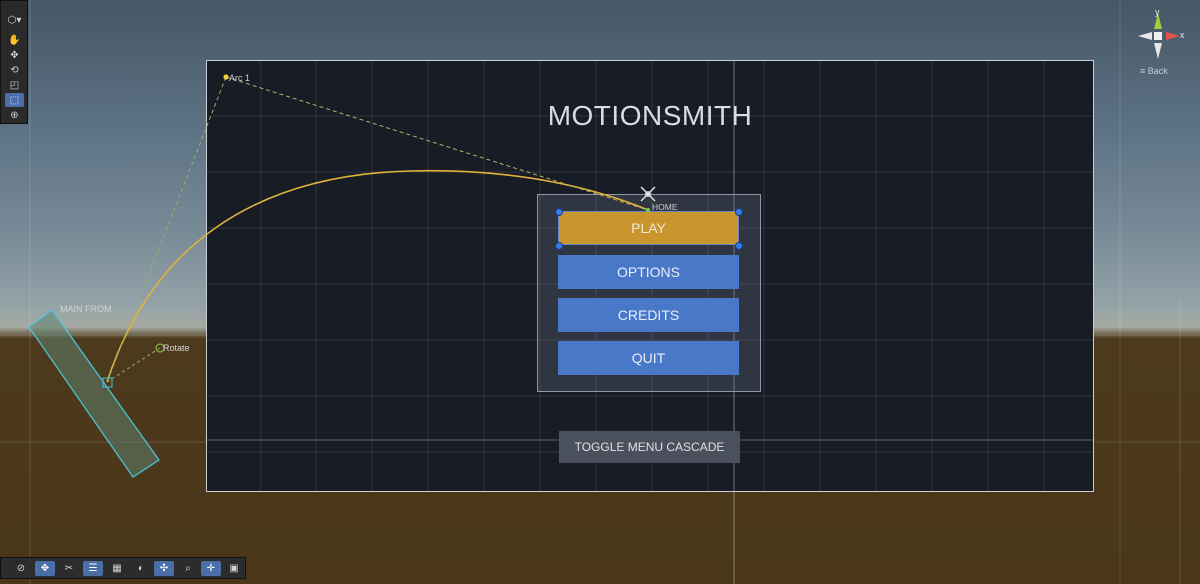 The image size is (1200, 584). Describe the element at coordinates (648, 315) in the screenshot. I see `credits-button: CREDITS` at that location.